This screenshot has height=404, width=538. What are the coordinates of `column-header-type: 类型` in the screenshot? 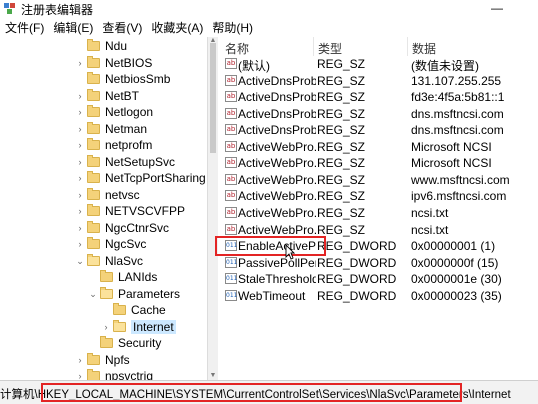 It's located at (330, 48).